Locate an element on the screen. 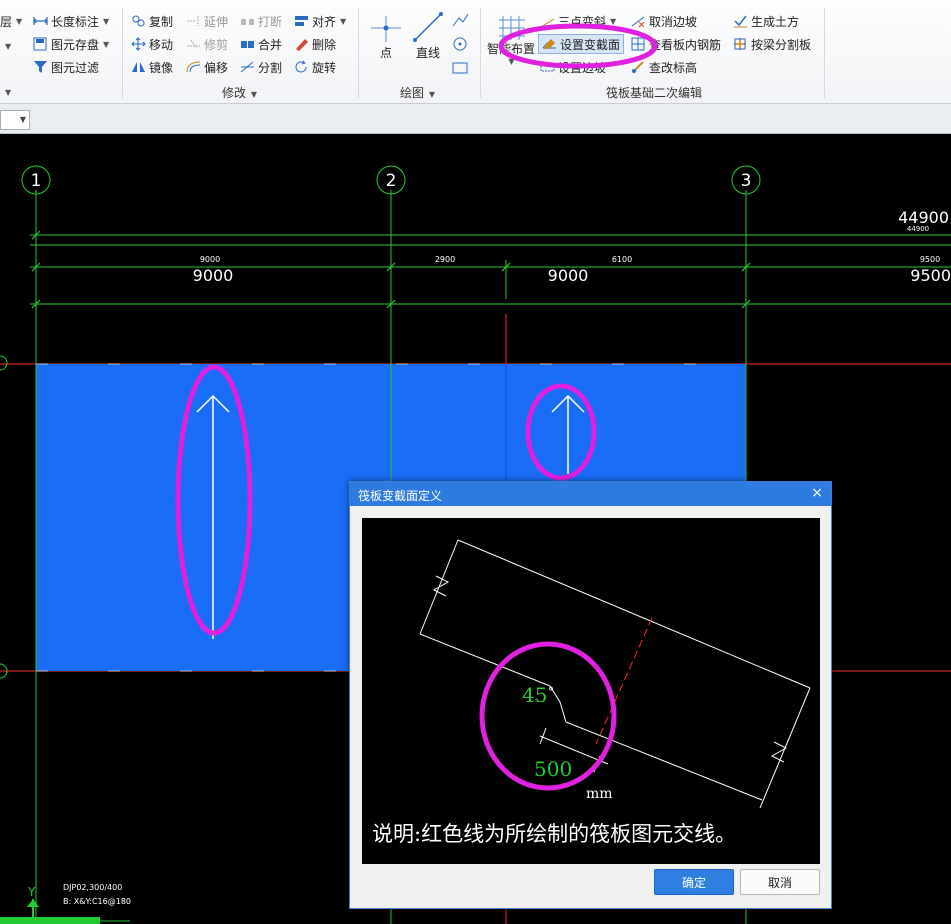 The image size is (951, 924). cancel-button: 取消 is located at coordinates (780, 882).